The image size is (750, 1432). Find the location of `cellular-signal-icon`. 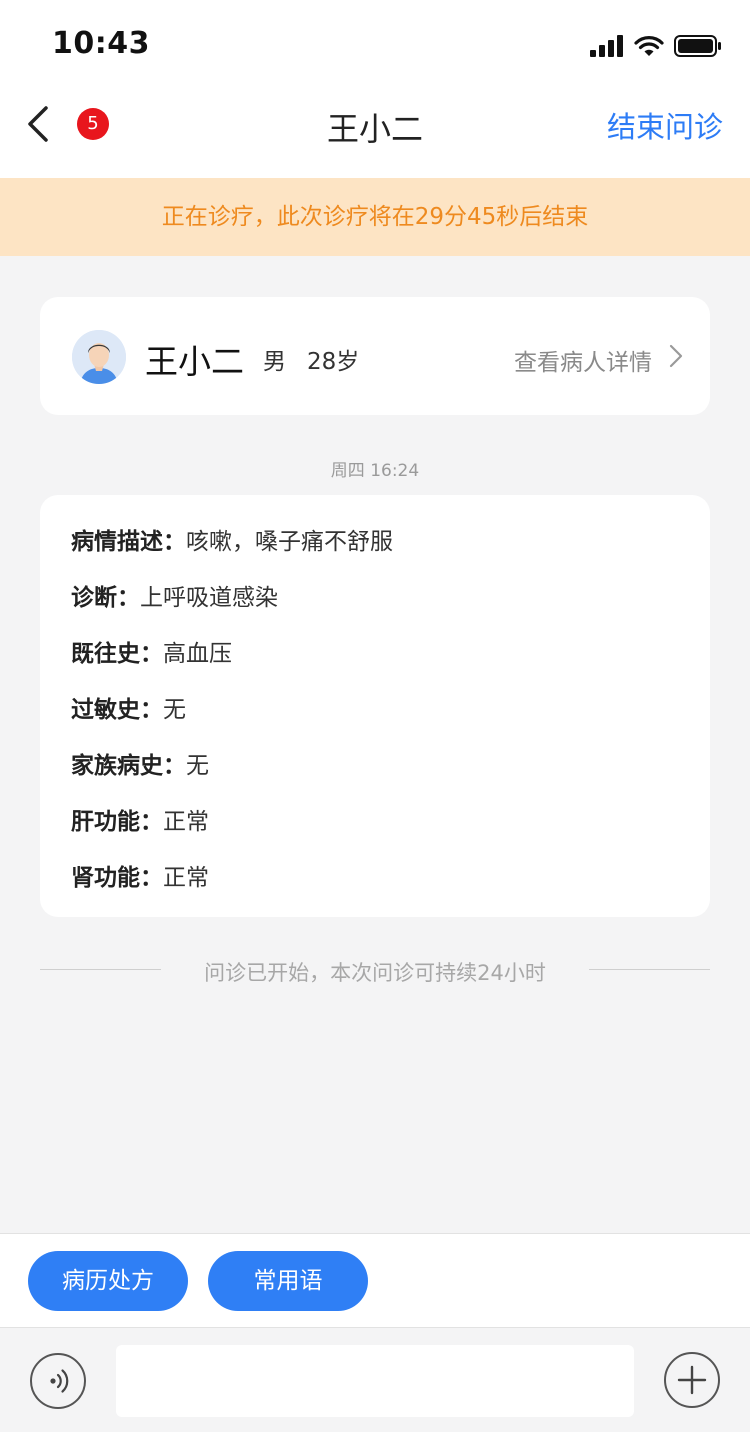

cellular-signal-icon is located at coordinates (606, 46).